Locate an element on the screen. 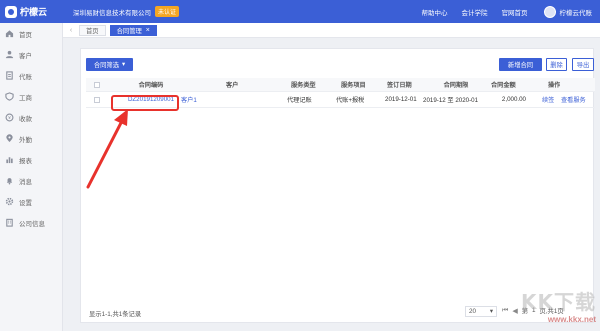 The width and height of the screenshot is (600, 331). sidebar-item-label: 公司信息 is located at coordinates (32, 224).